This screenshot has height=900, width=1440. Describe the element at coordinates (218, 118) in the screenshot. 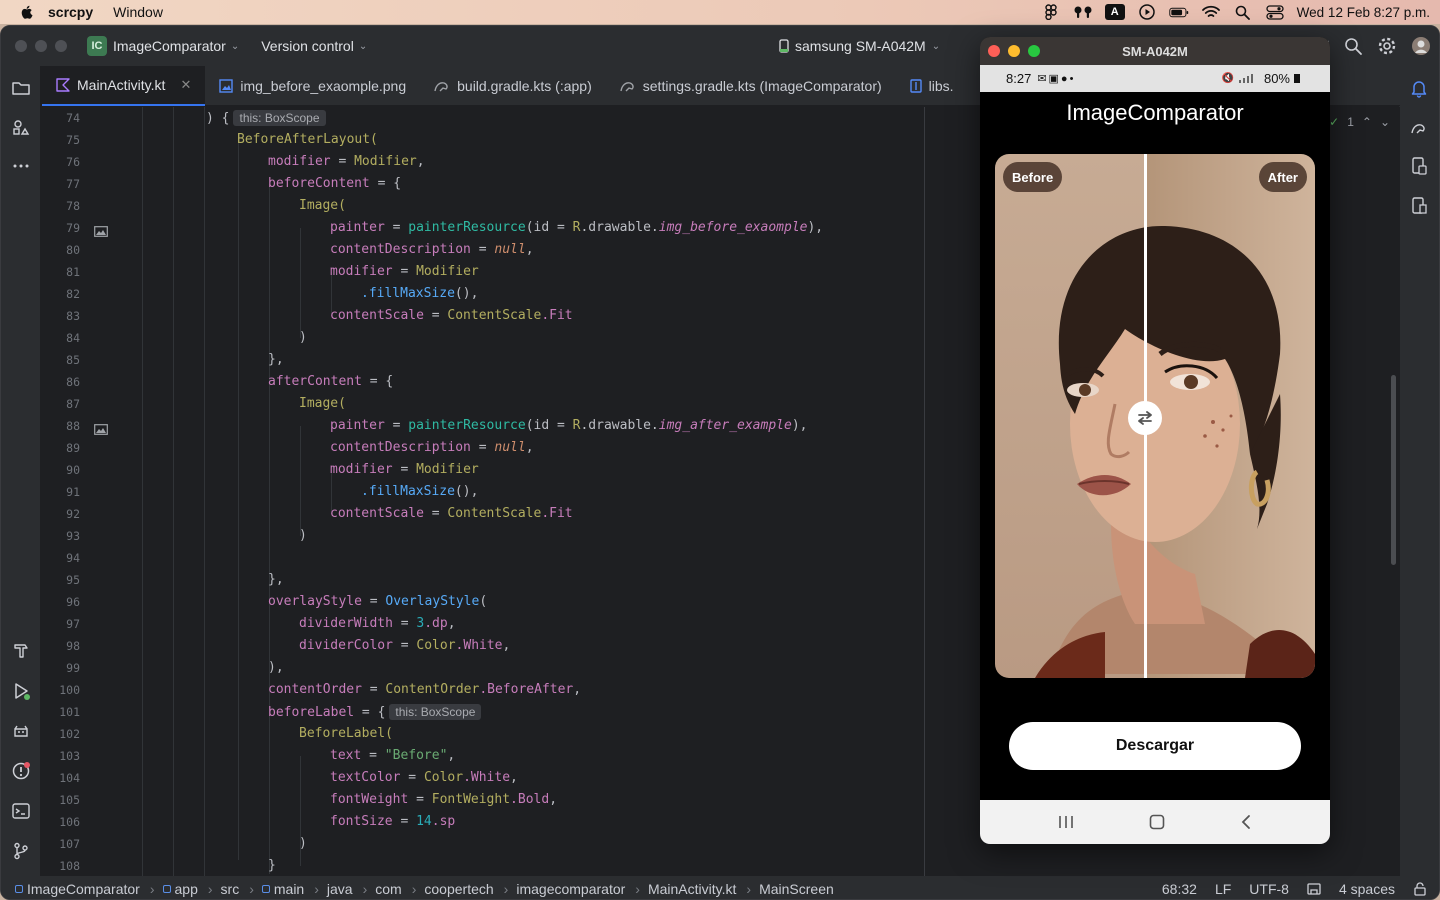

I see `code-token: ) {` at that location.